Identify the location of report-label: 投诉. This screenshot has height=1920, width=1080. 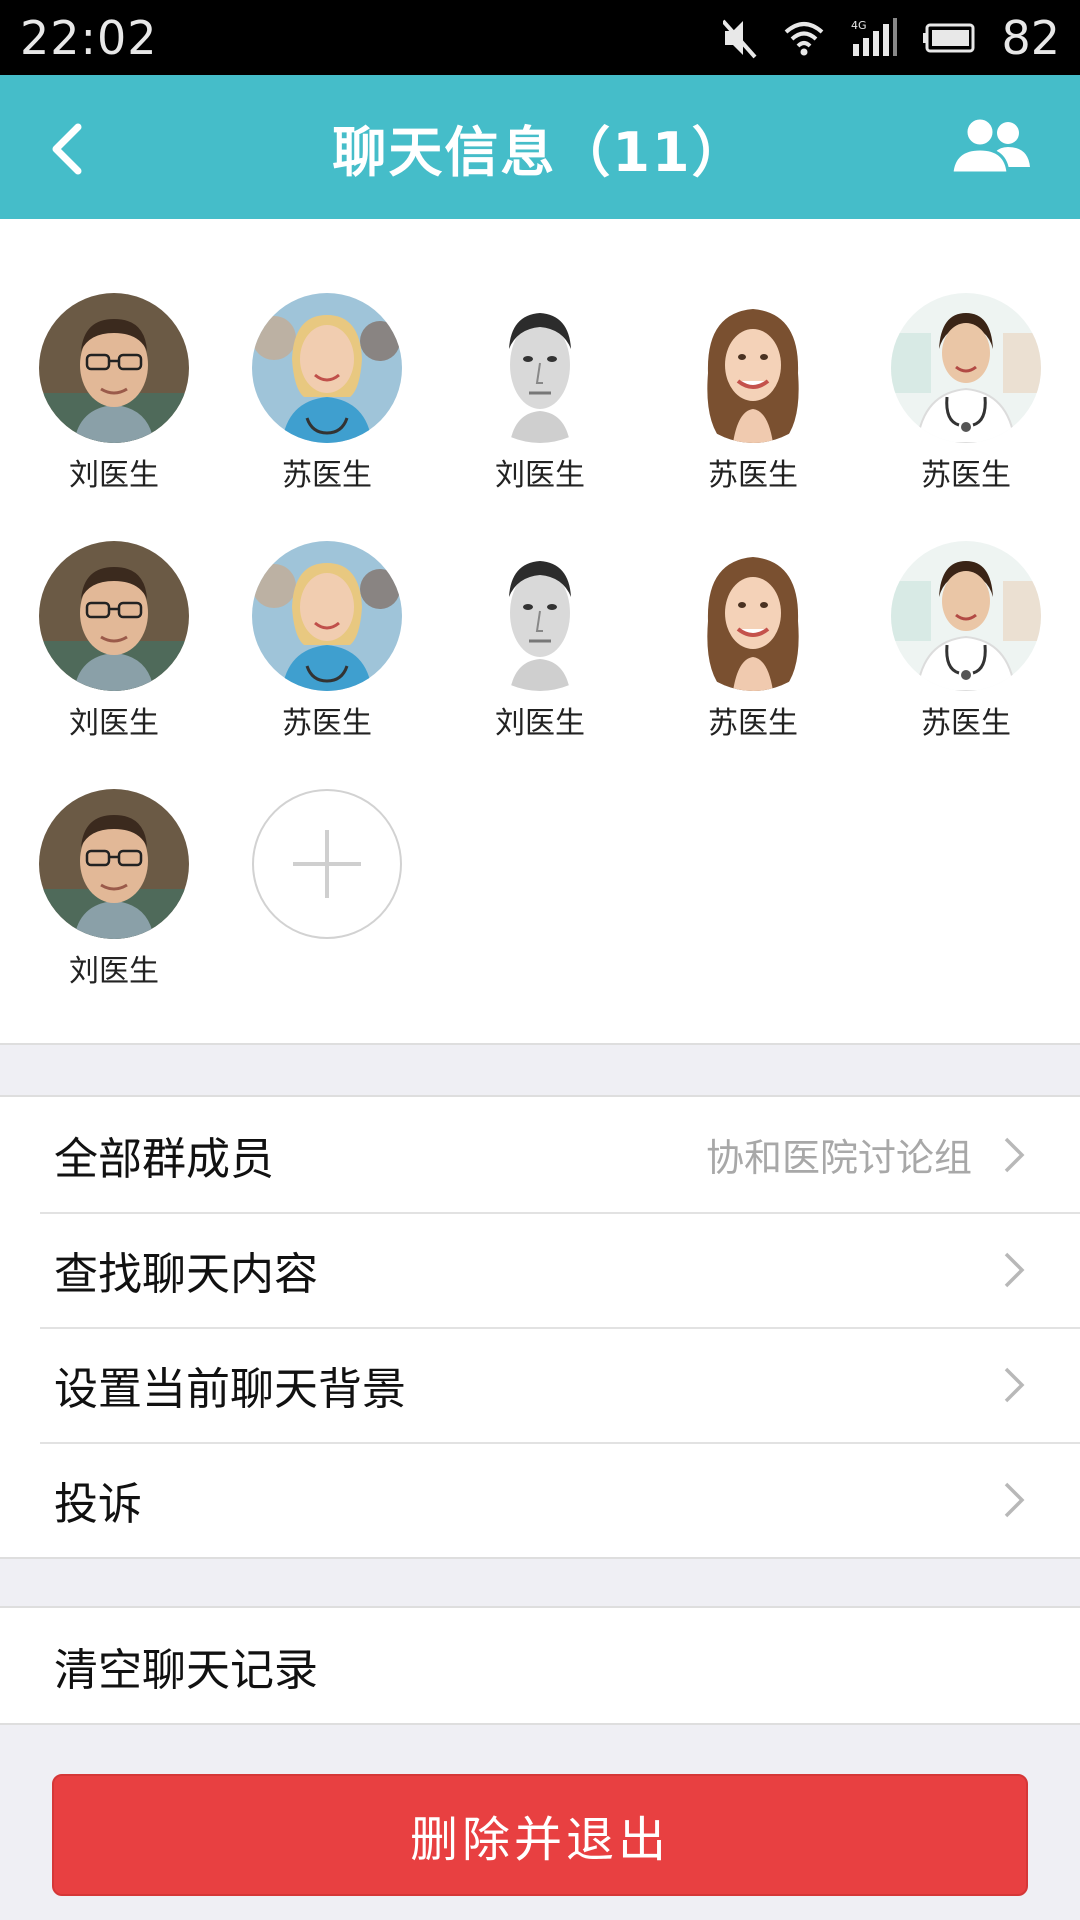
(98, 1504).